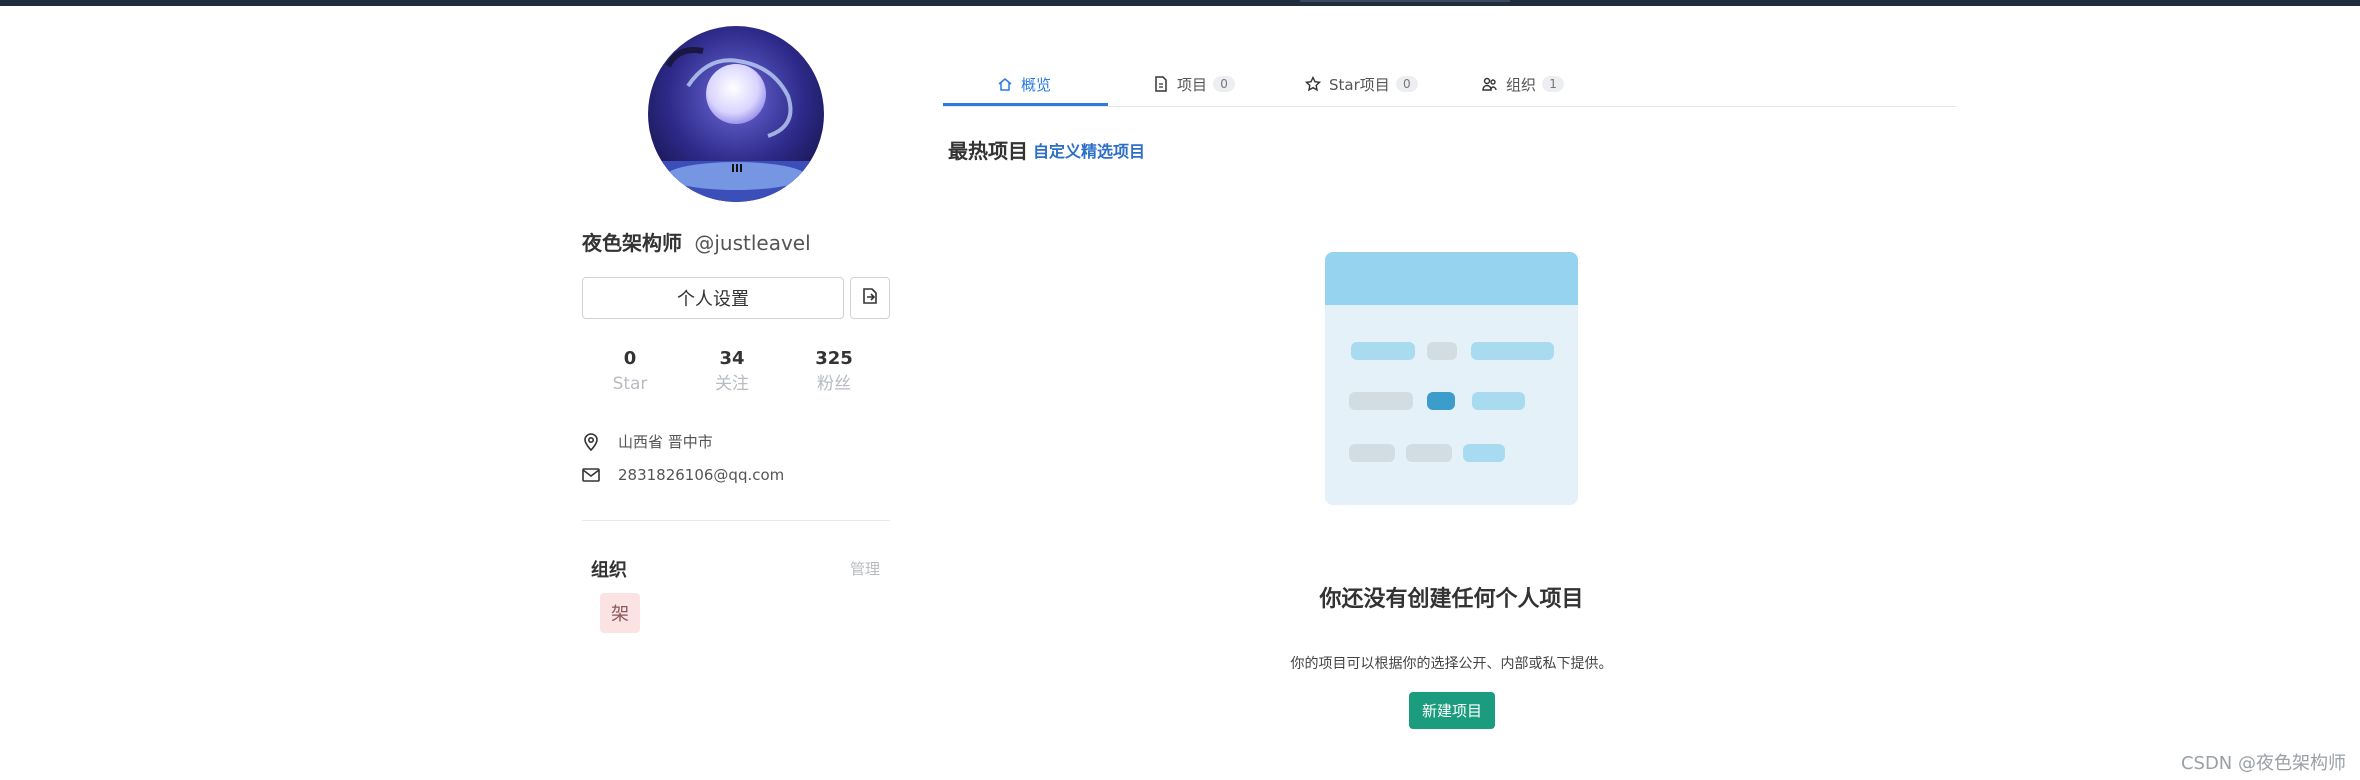 This screenshot has width=2360, height=780. What do you see at coordinates (752, 243) in the screenshot?
I see `profile-handle: @justleavel` at bounding box center [752, 243].